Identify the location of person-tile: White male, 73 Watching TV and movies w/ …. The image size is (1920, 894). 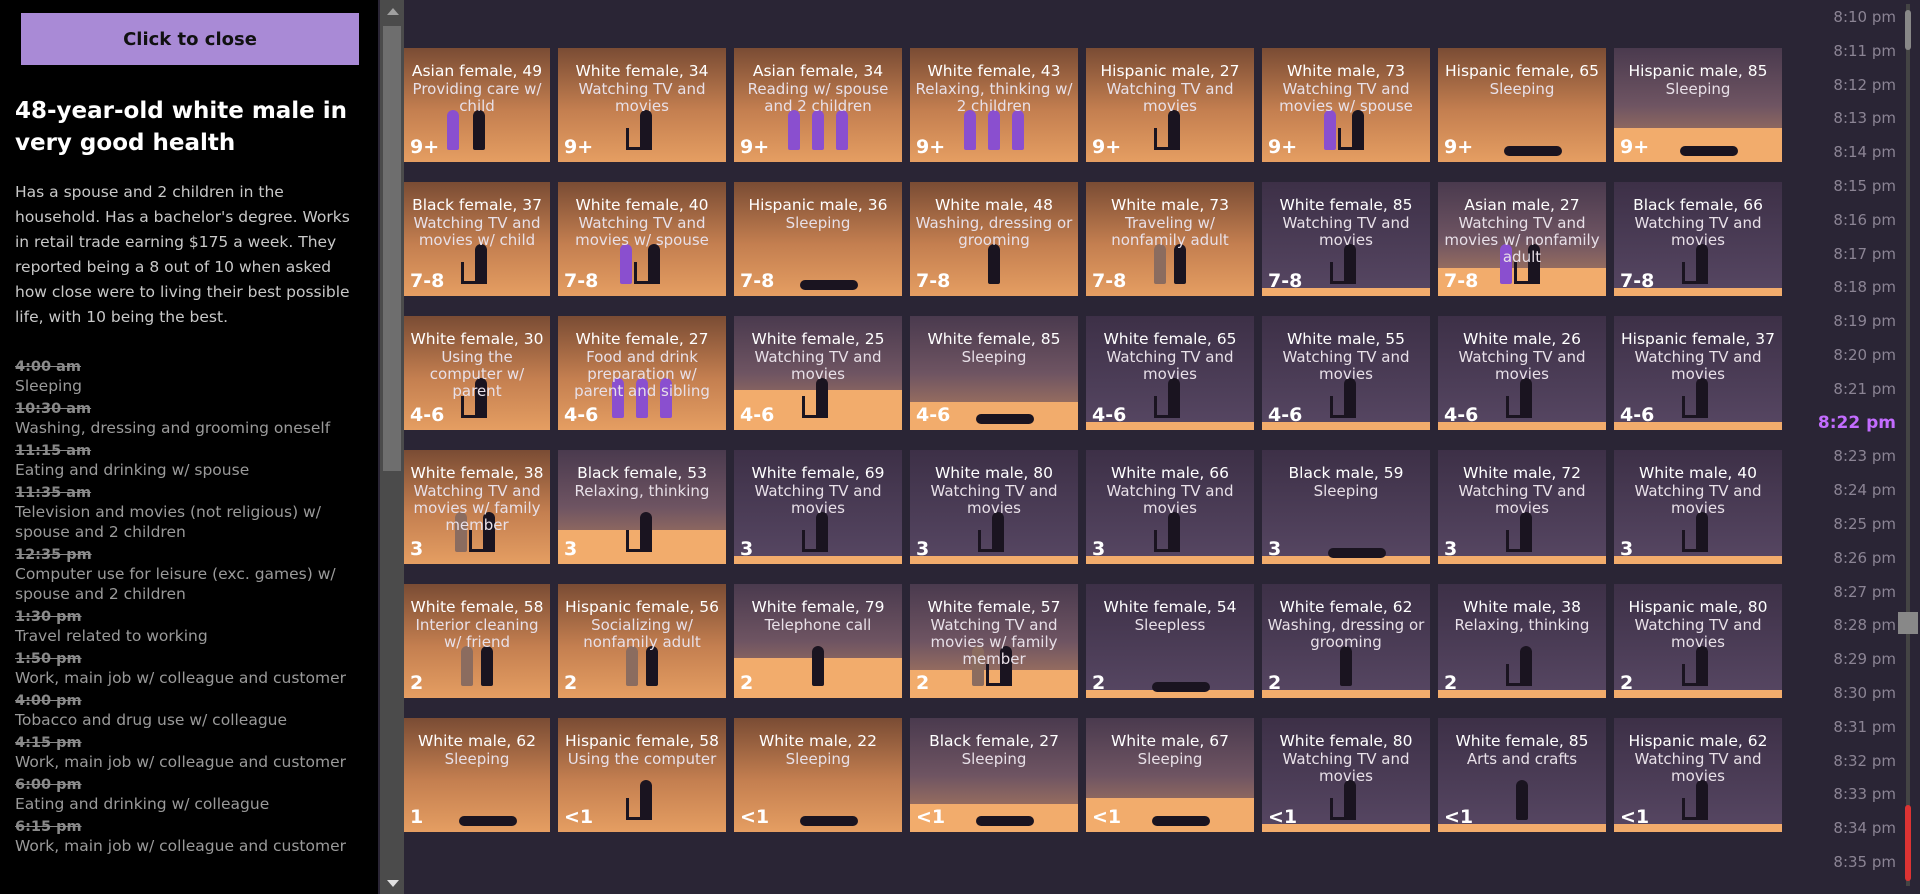
(1346, 105).